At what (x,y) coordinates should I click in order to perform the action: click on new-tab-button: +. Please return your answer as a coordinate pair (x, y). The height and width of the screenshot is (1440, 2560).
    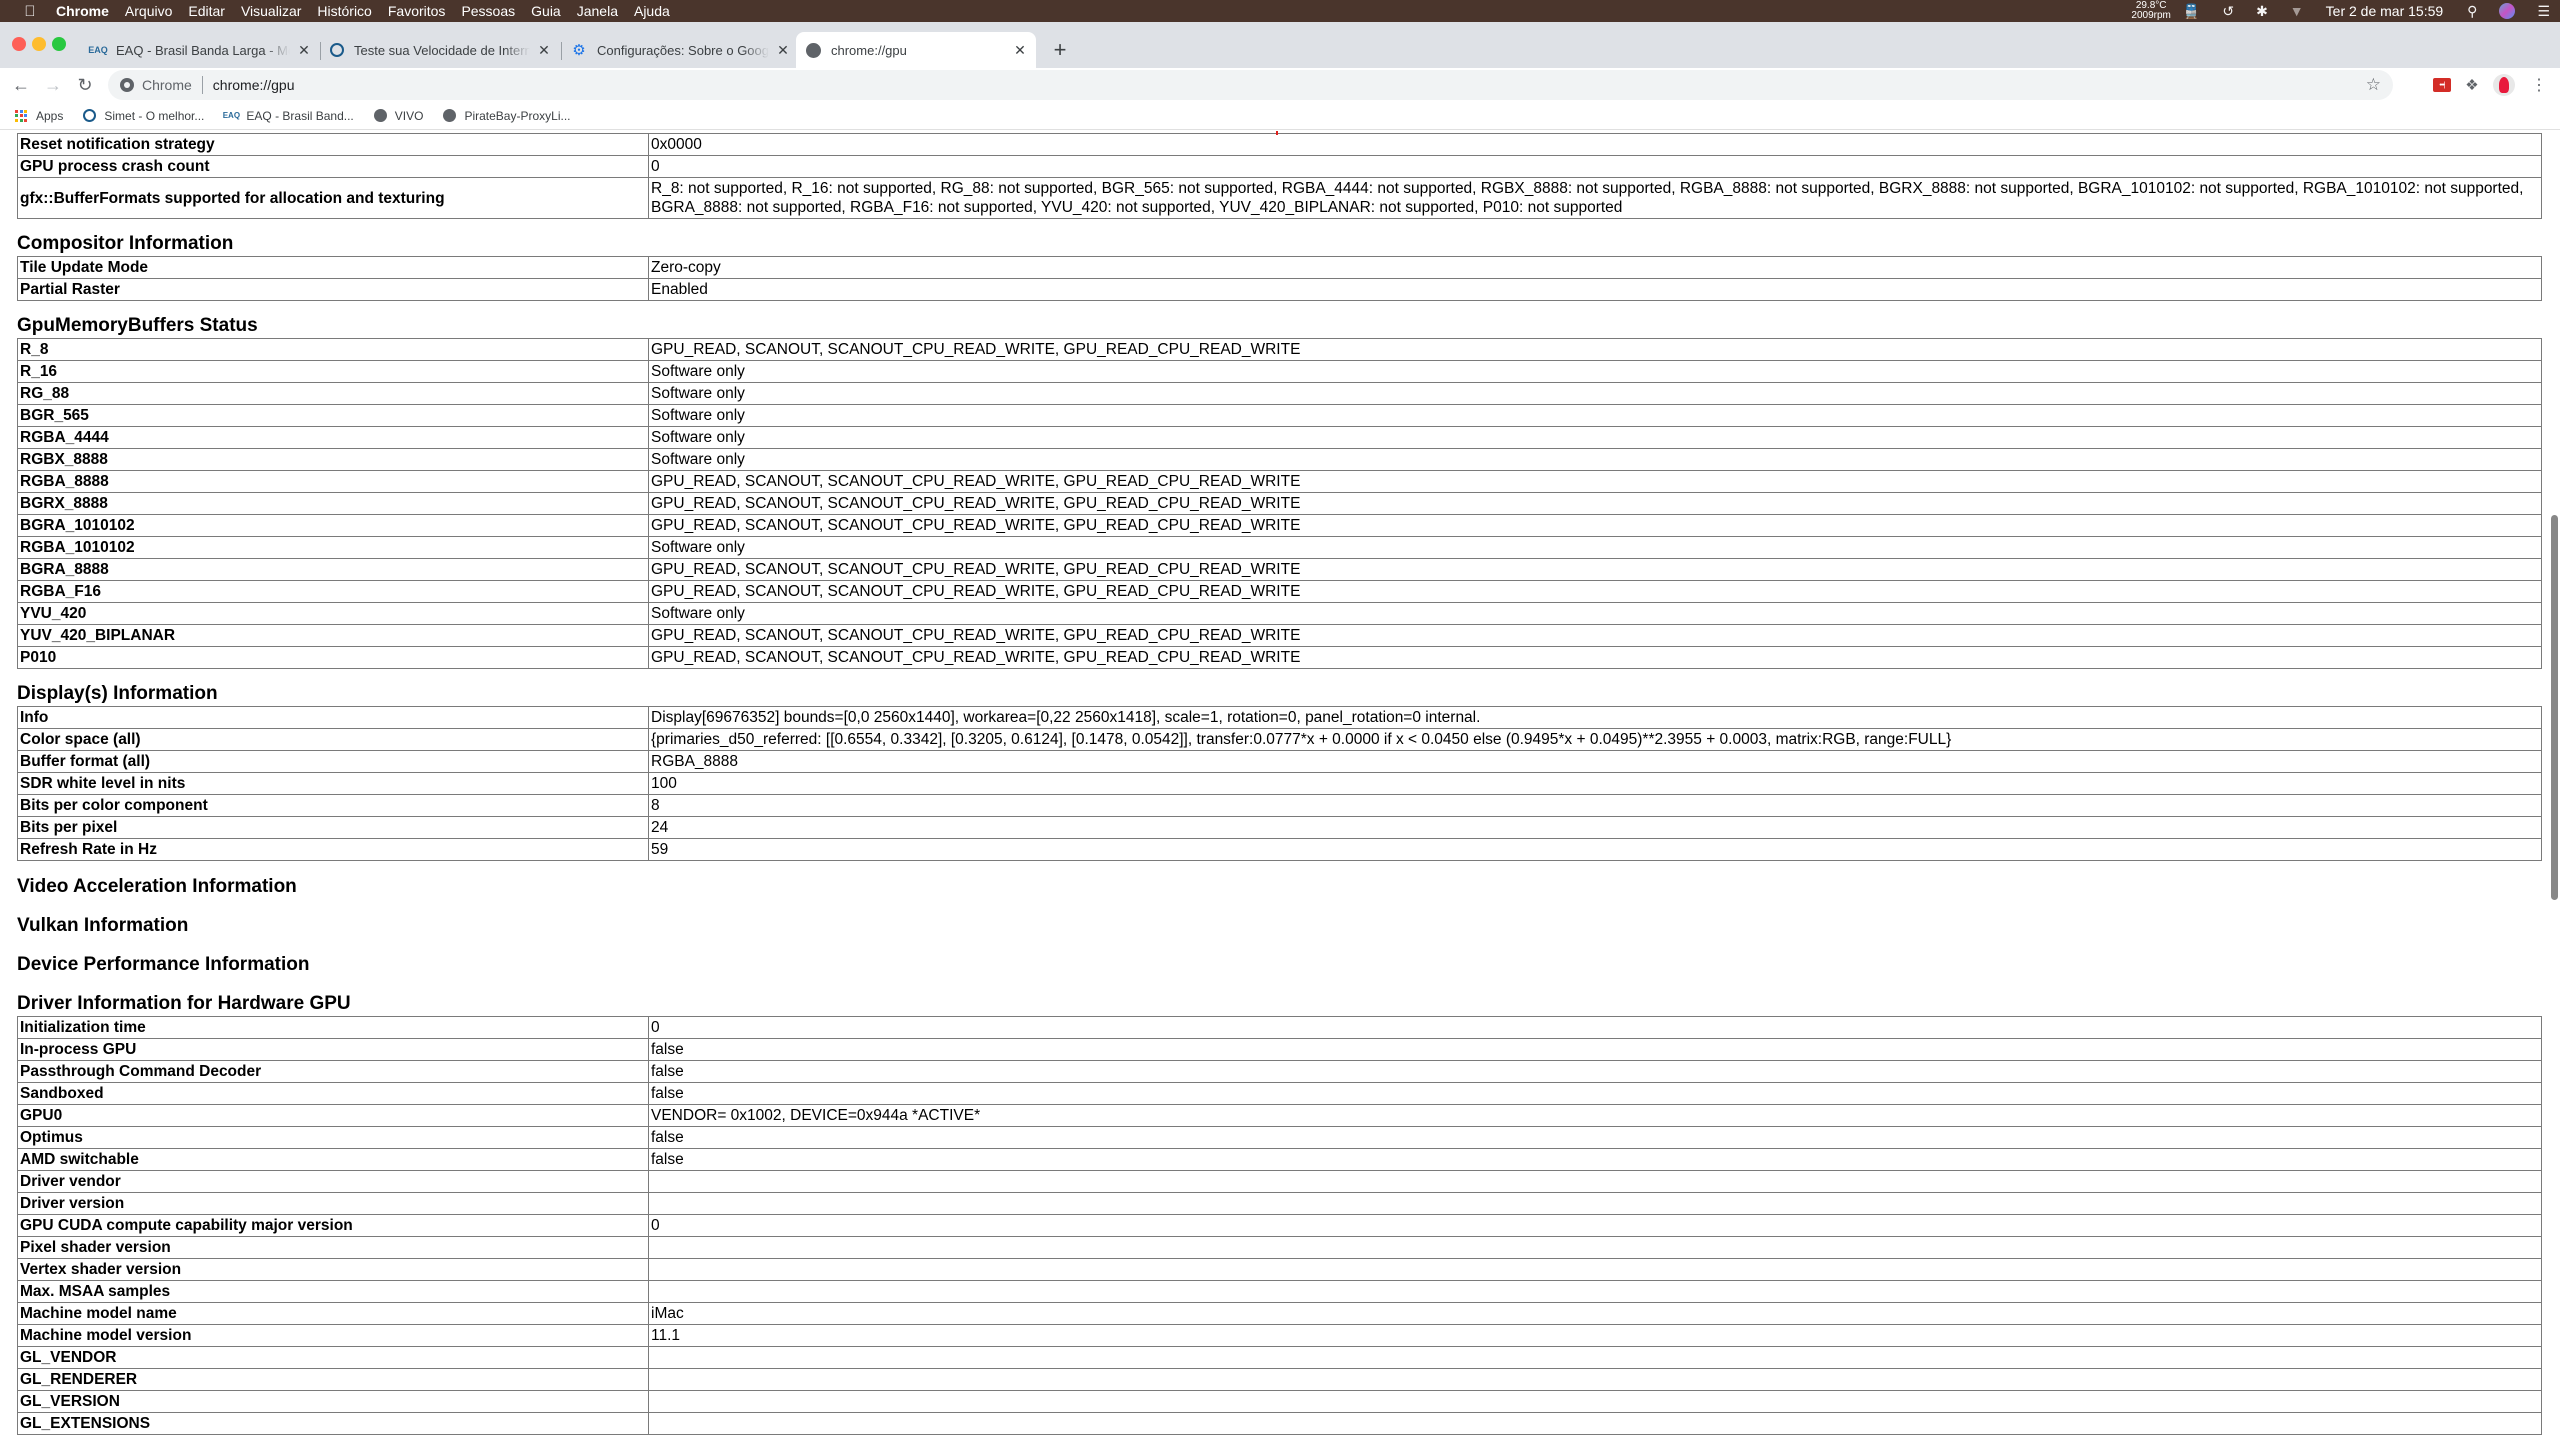
    Looking at the image, I should click on (1060, 50).